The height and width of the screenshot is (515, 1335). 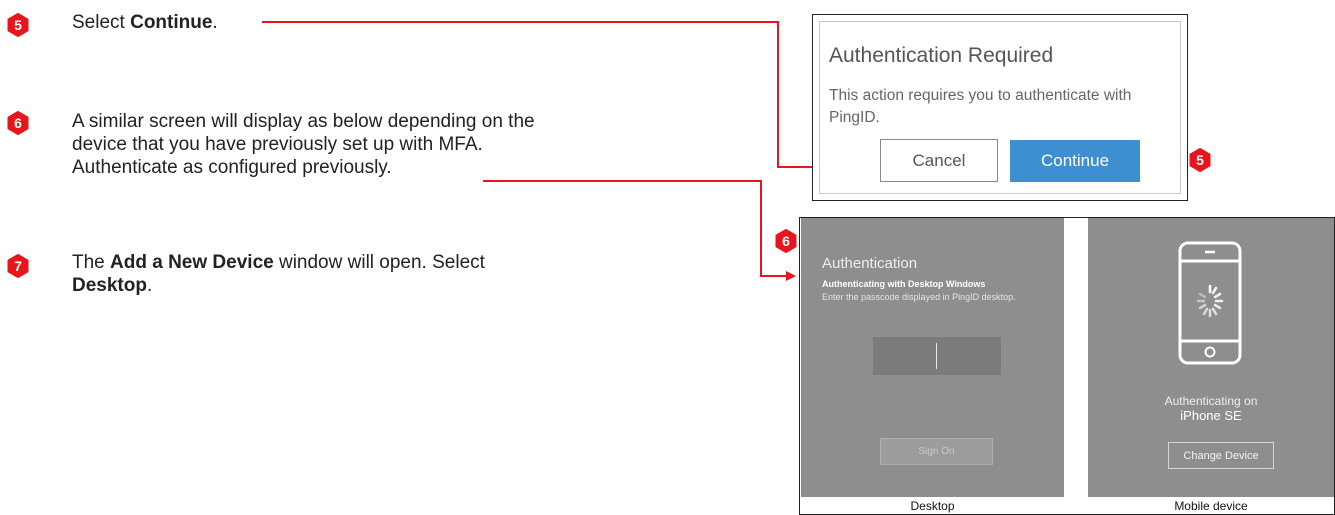 I want to click on desktop-auth-subtitle: Authenticating with Desktop Windows, so click(x=904, y=284).